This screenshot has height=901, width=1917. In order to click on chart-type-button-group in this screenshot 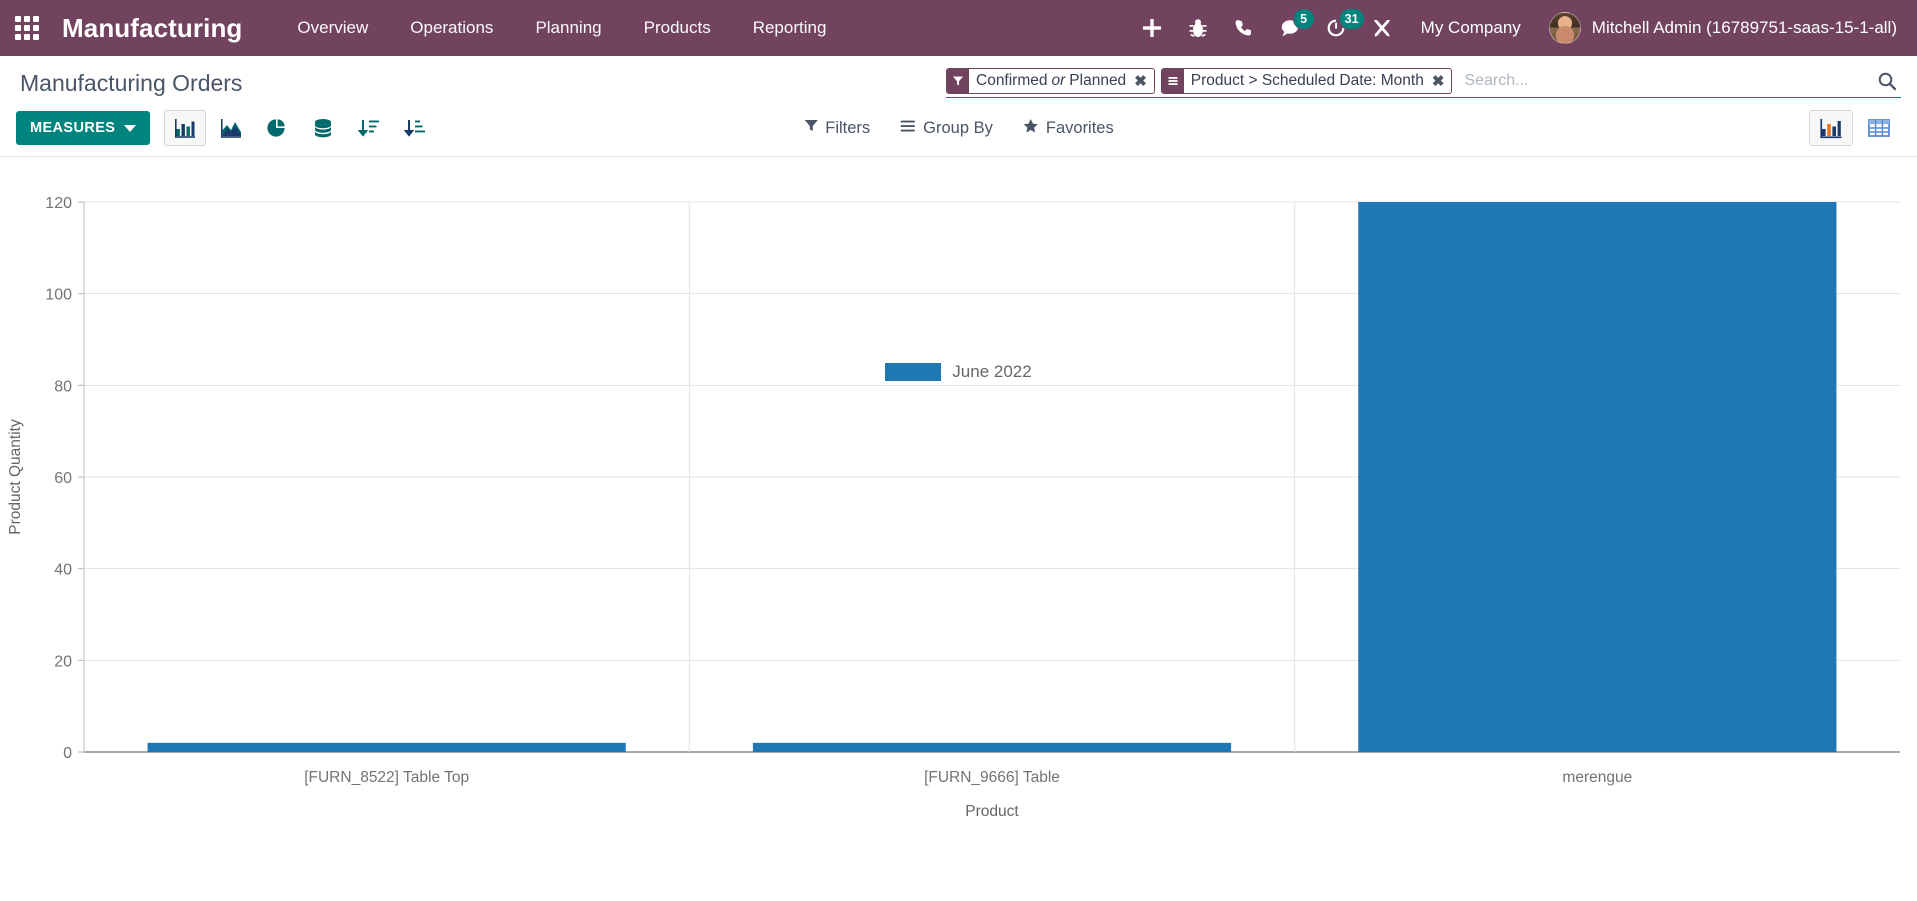, I will do `click(302, 128)`.